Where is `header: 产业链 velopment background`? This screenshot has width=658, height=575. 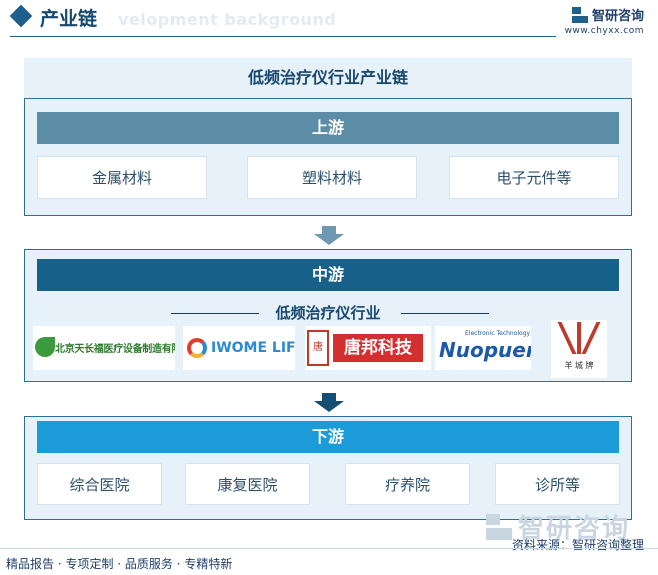 header: 产业链 velopment background is located at coordinates (329, 20).